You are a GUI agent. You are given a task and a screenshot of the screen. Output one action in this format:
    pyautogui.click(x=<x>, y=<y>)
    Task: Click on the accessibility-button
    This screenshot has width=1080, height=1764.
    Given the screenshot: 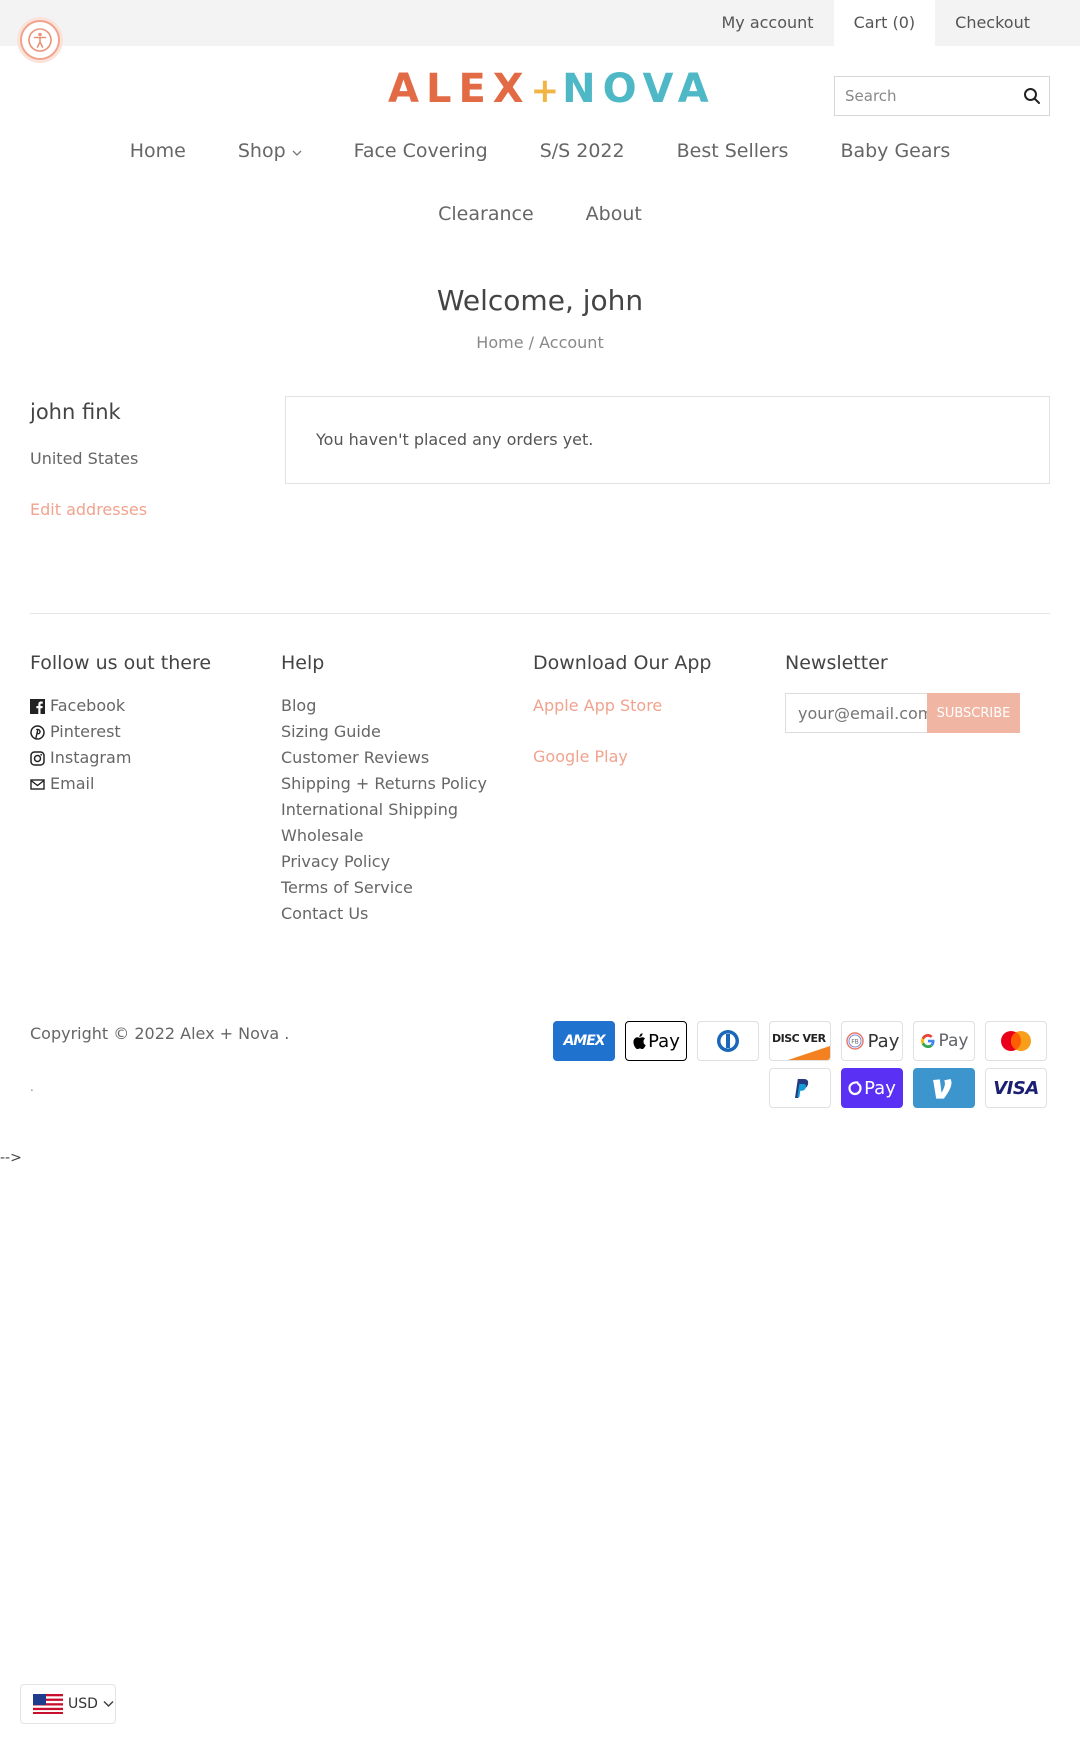 What is the action you would take?
    pyautogui.click(x=40, y=40)
    